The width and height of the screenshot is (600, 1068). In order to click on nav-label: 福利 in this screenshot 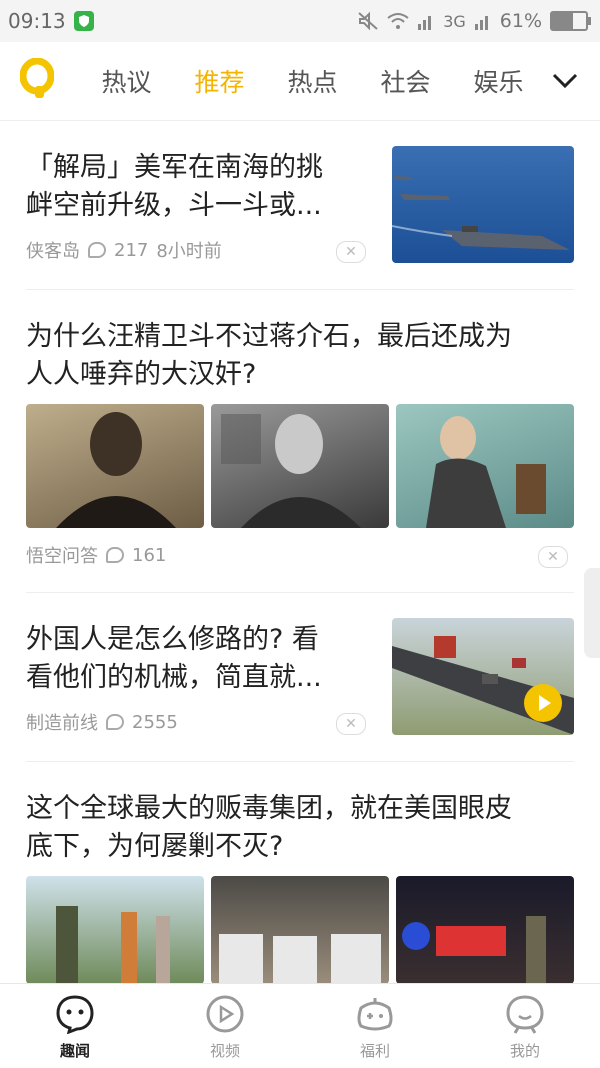, I will do `click(374, 1051)`.